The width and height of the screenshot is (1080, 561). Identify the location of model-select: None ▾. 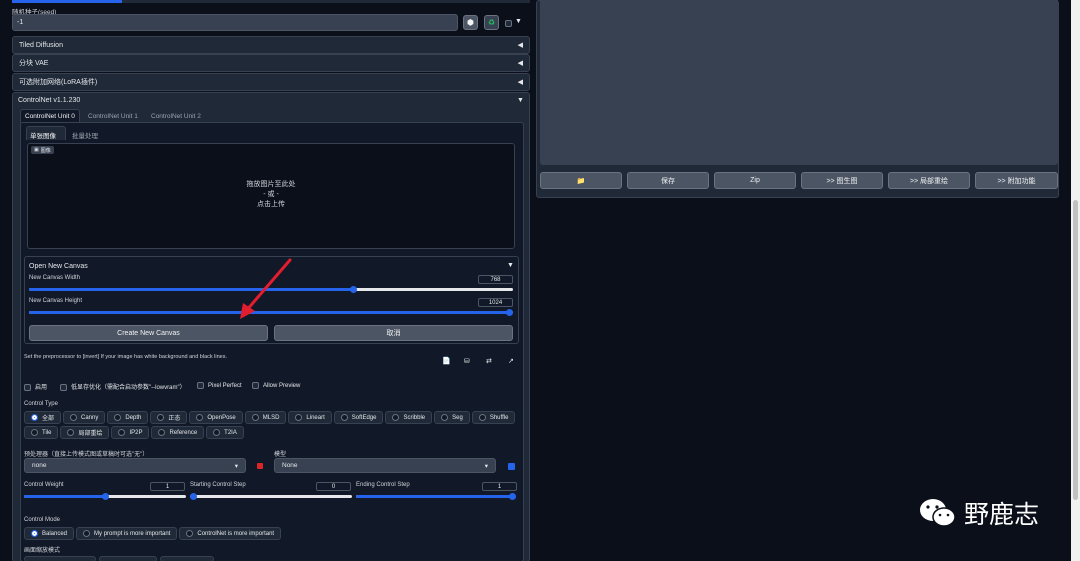
(385, 465).